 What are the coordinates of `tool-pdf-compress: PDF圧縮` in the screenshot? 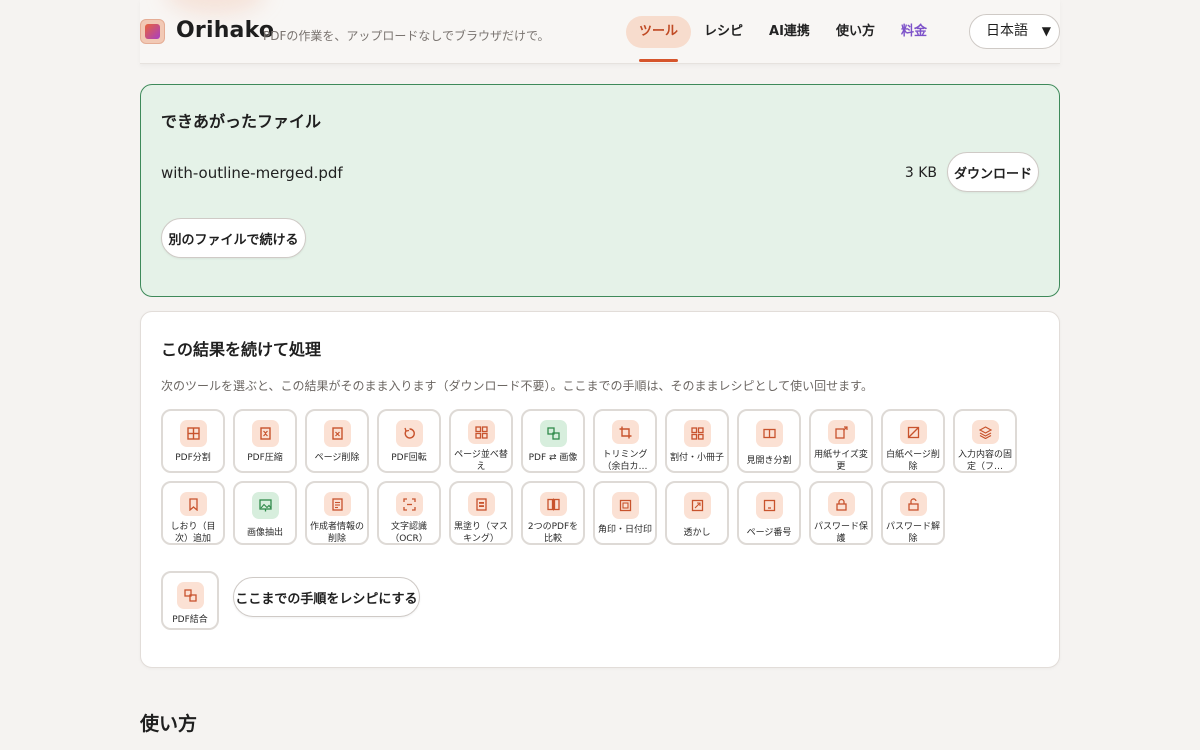 It's located at (265, 441).